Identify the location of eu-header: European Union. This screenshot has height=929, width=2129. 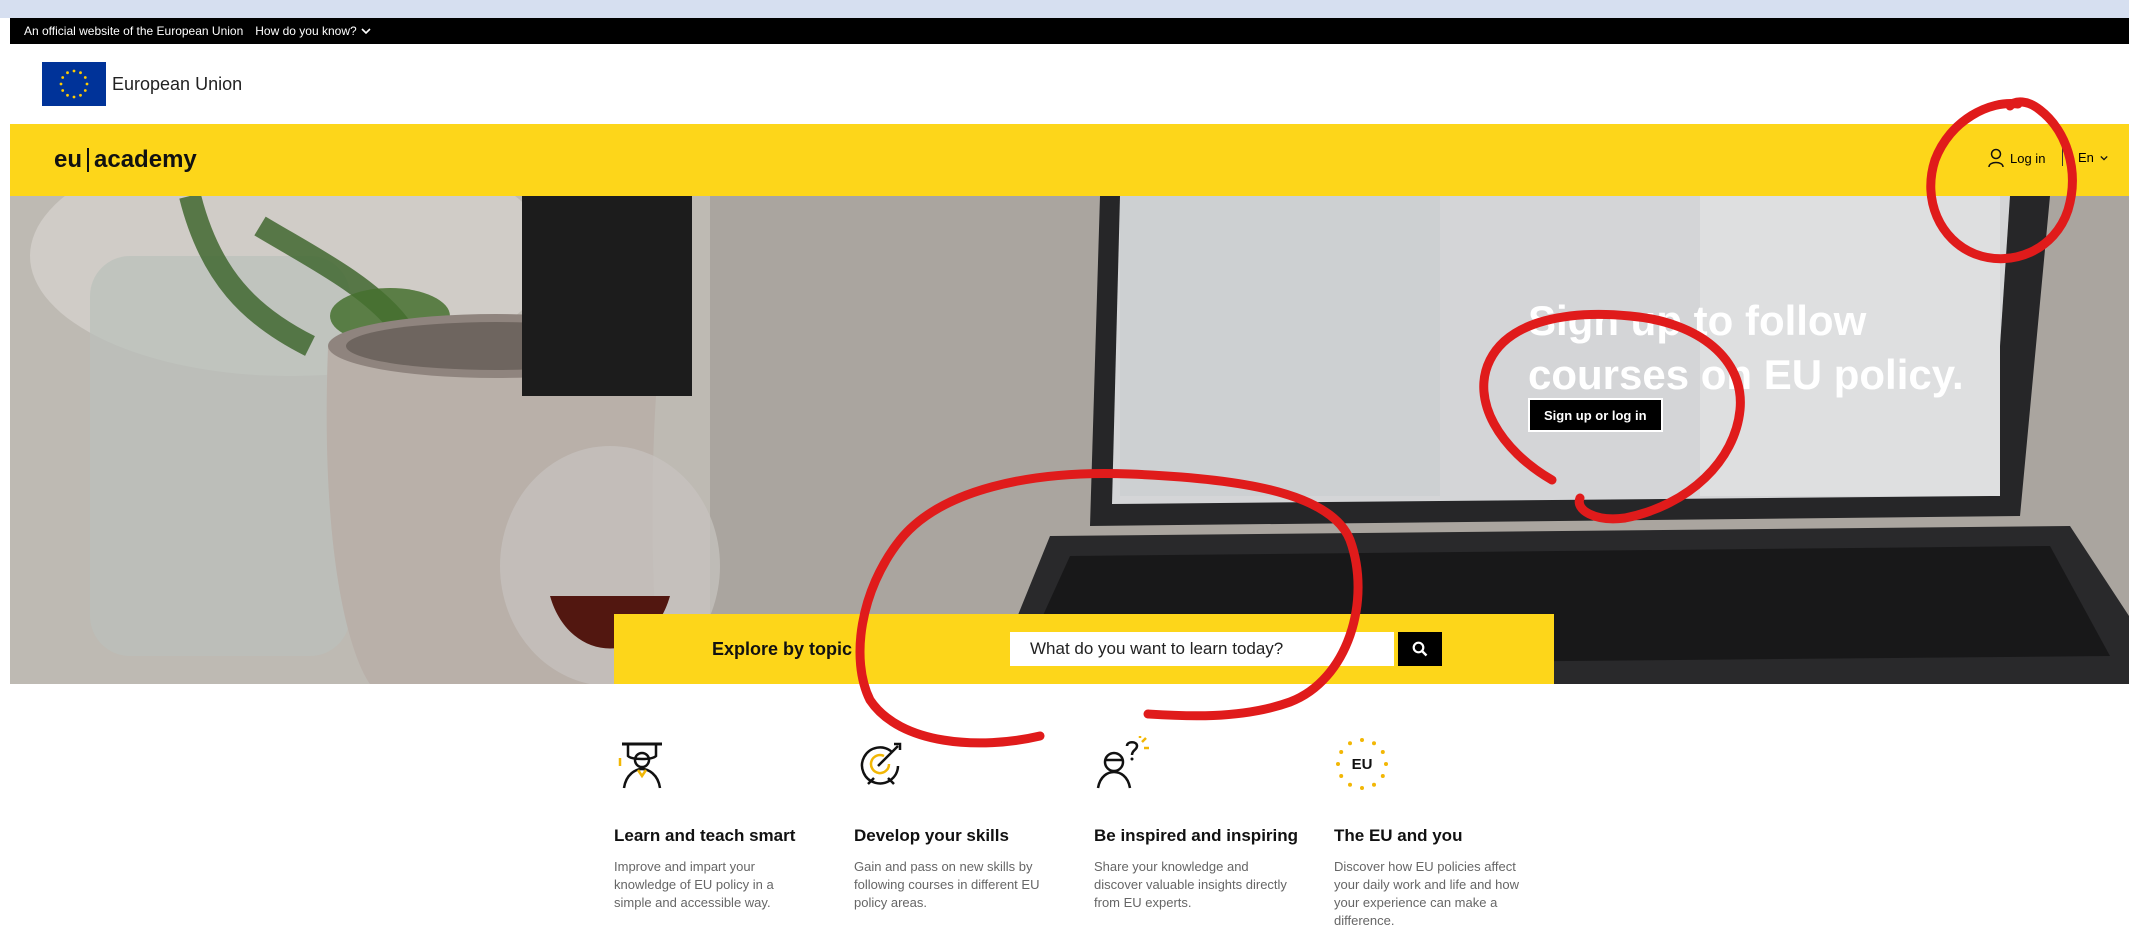
(1069, 84).